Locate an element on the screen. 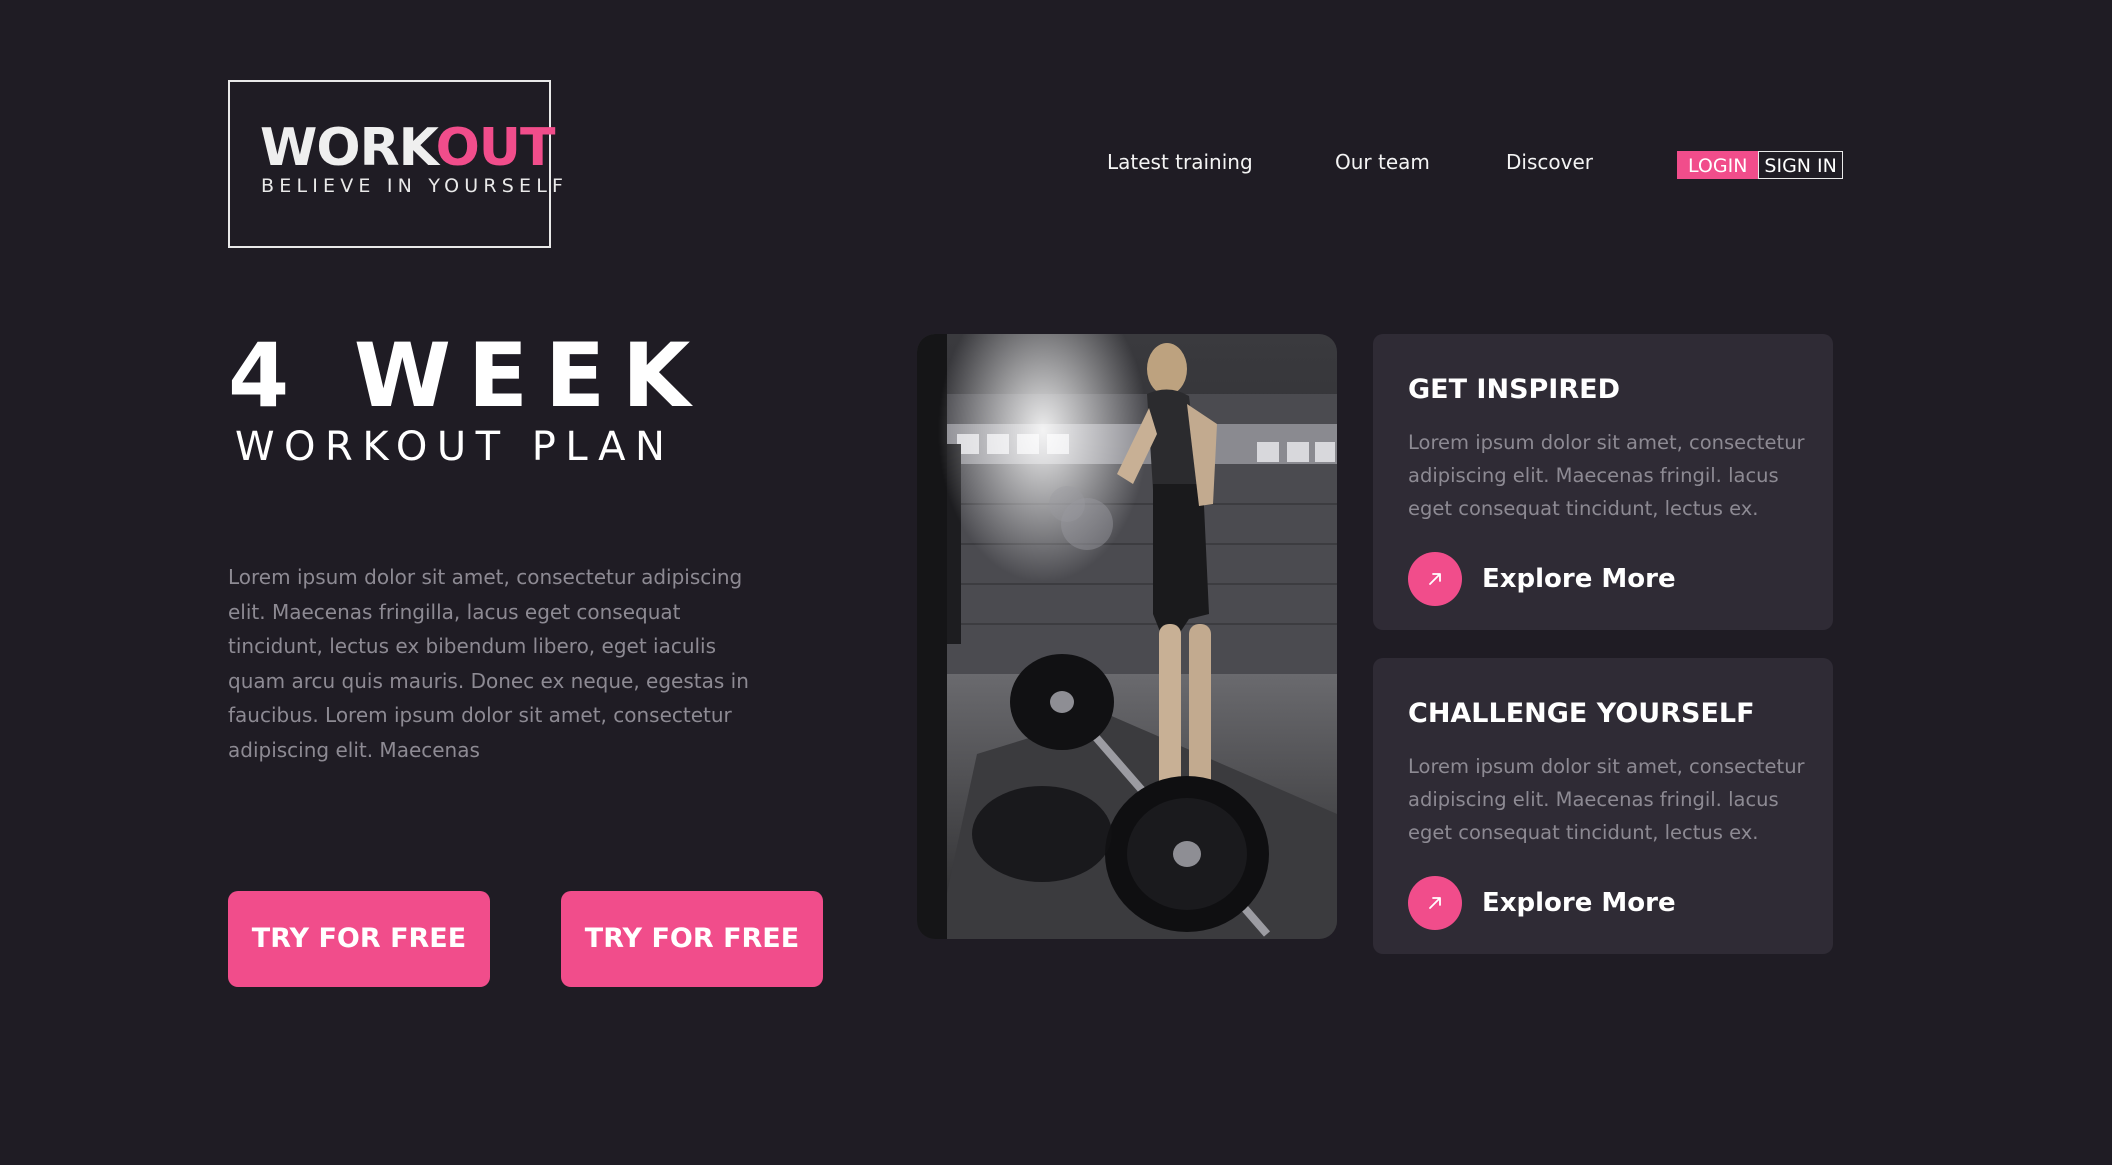 This screenshot has width=2112, height=1165. card-title: CHALLENGE YOURSELF is located at coordinates (1581, 713).